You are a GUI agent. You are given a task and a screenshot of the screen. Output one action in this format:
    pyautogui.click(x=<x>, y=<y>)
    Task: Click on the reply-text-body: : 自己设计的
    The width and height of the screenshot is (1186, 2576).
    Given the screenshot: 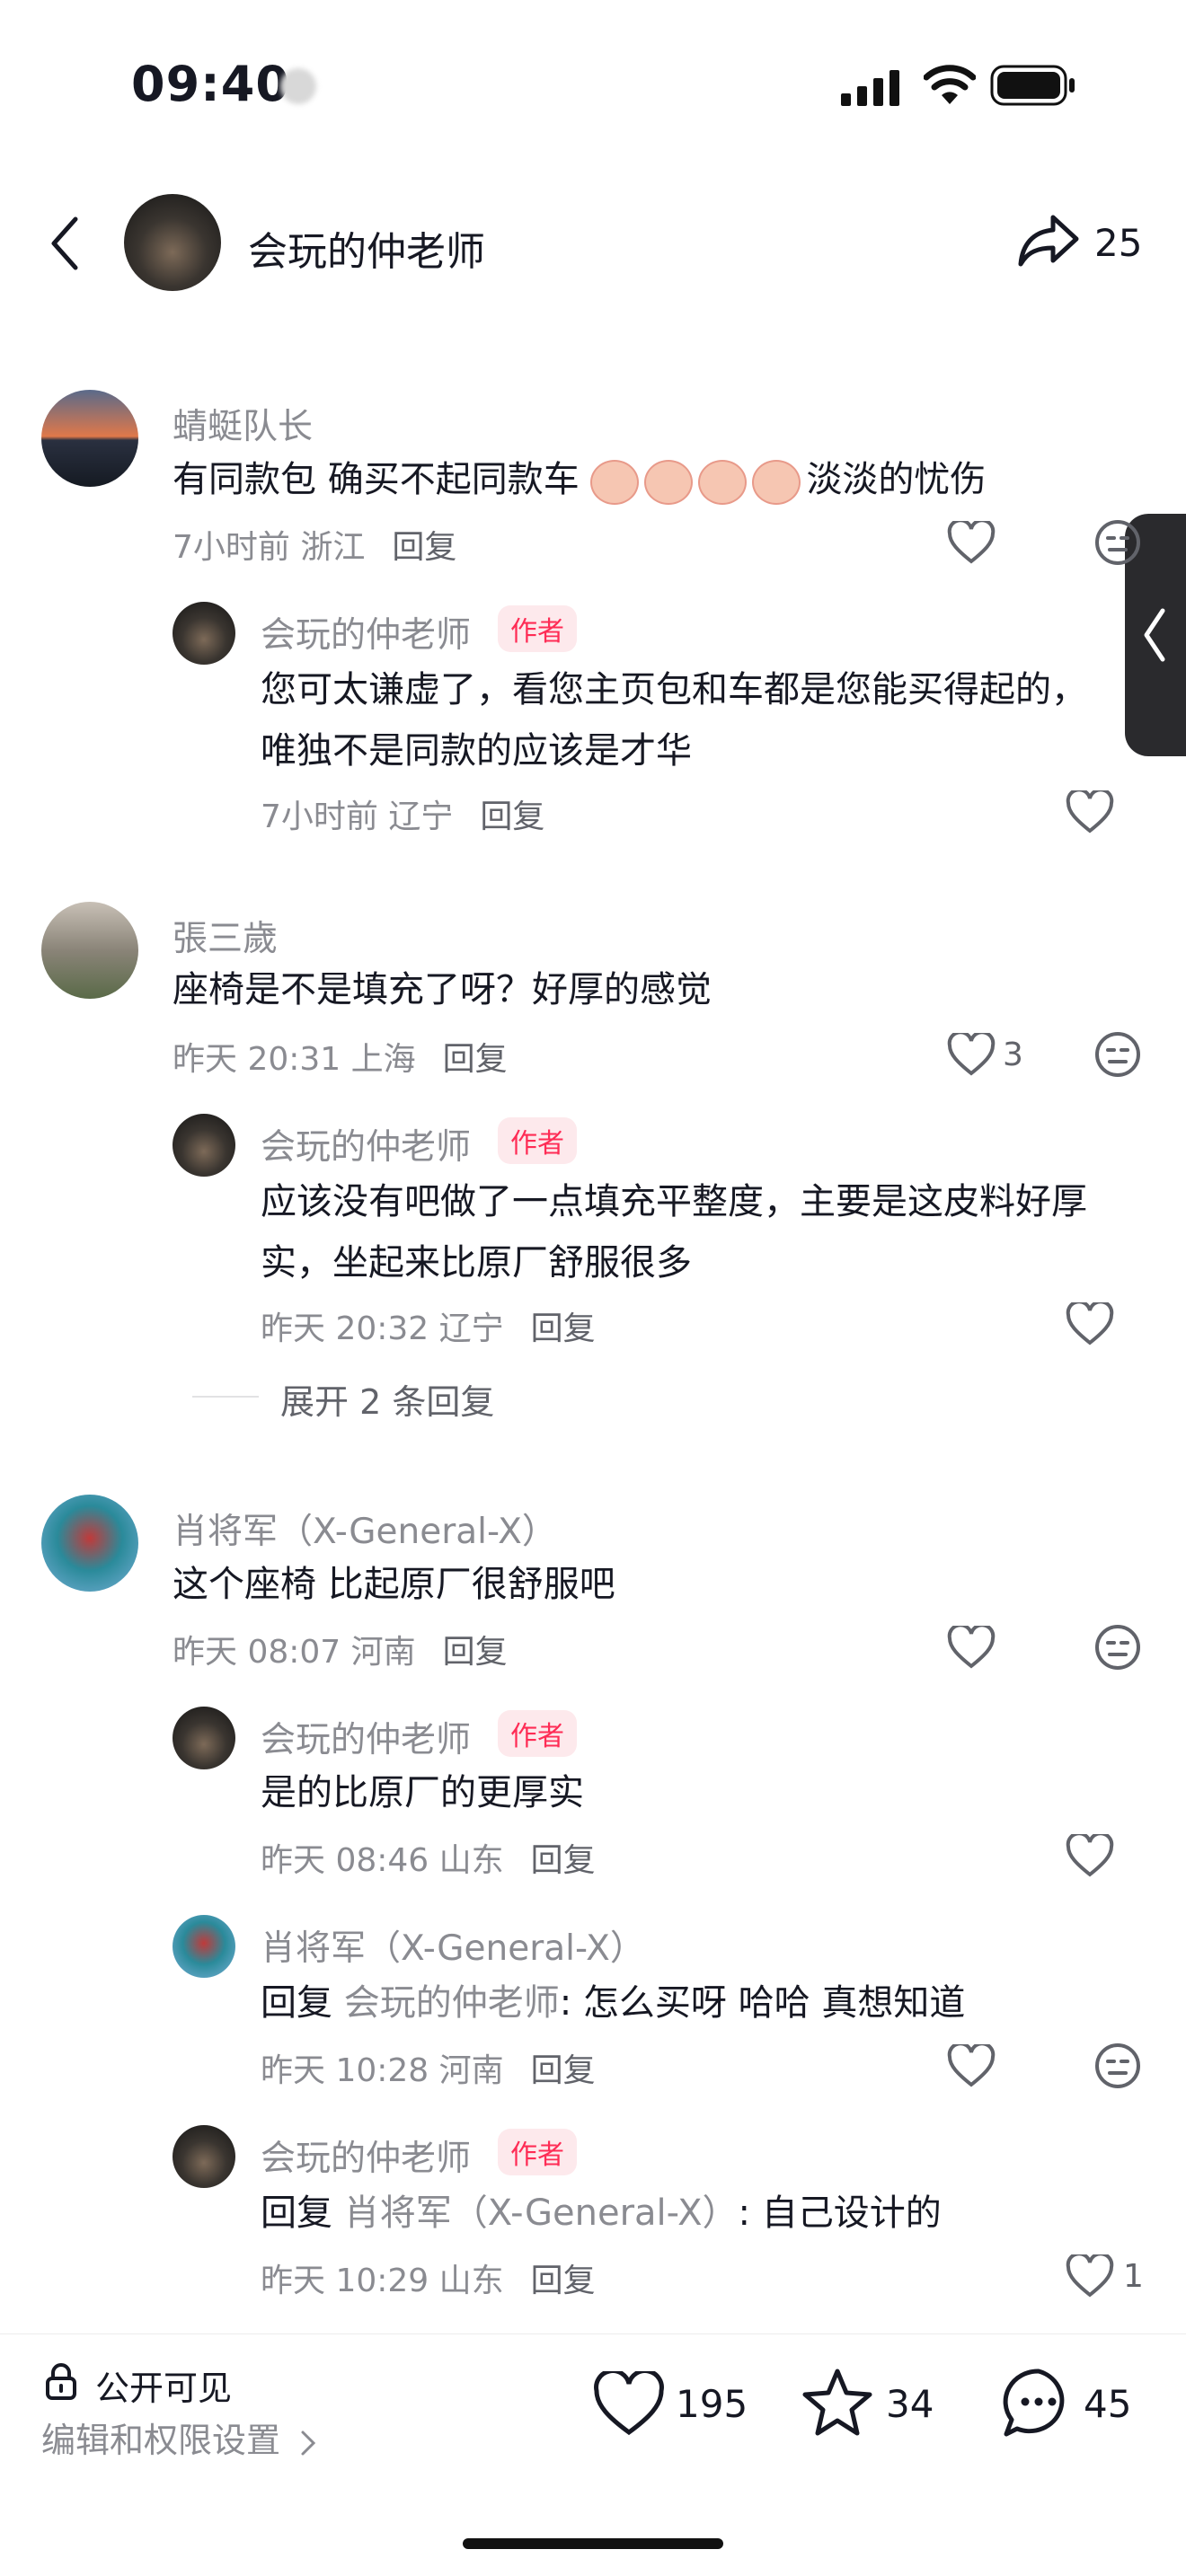 What is the action you would take?
    pyautogui.click(x=840, y=2213)
    